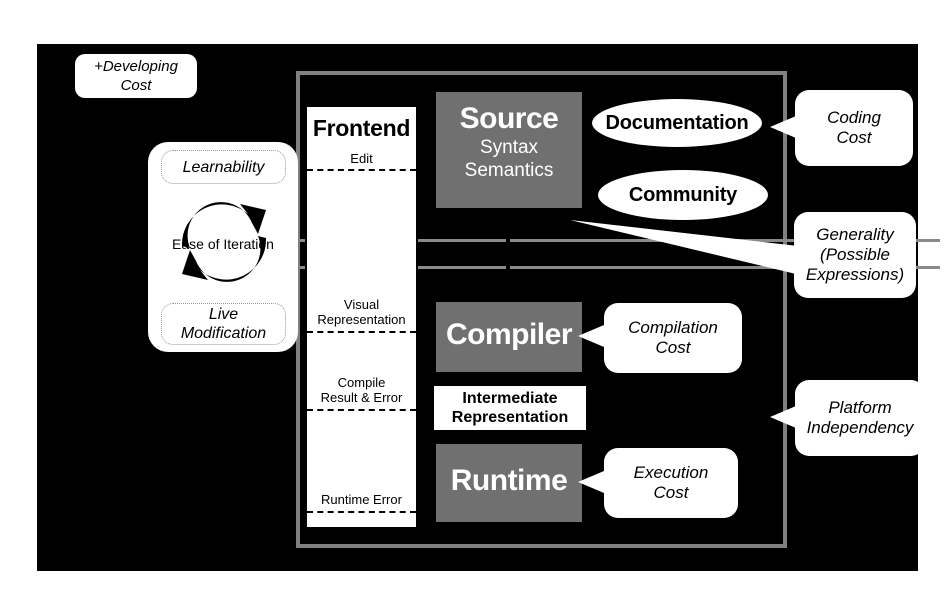  I want to click on coding-cost-line2: Cost, so click(854, 137).